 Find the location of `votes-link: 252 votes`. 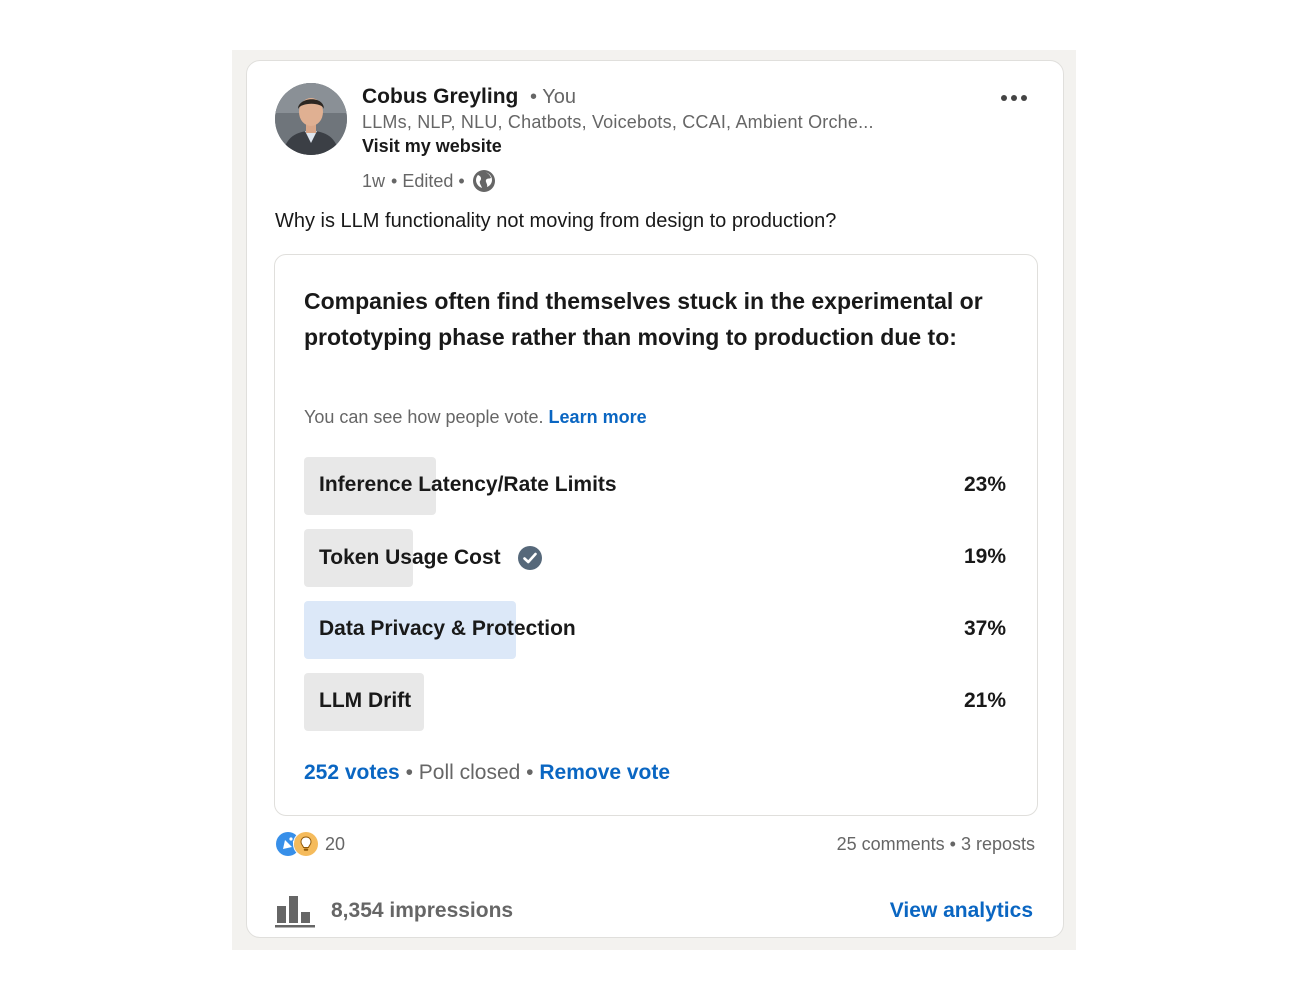

votes-link: 252 votes is located at coordinates (352, 772).